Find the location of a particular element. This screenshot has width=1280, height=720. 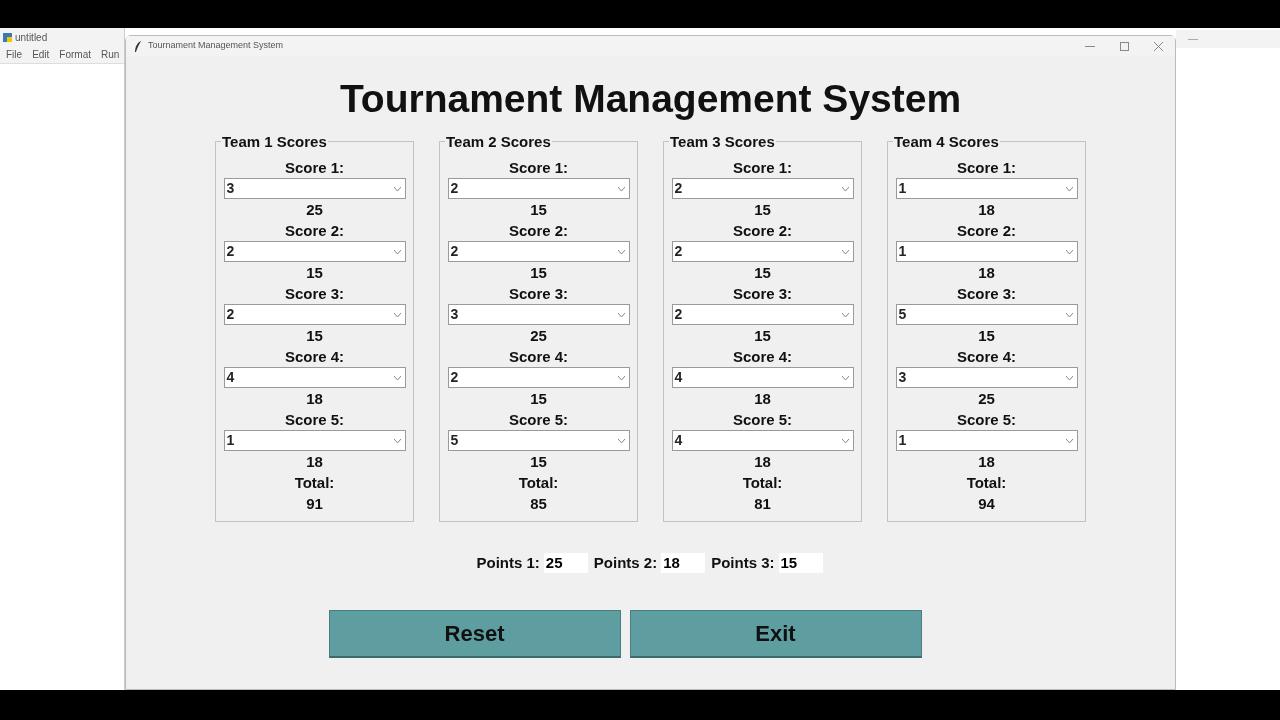

window-title: untitled is located at coordinates (31, 37).